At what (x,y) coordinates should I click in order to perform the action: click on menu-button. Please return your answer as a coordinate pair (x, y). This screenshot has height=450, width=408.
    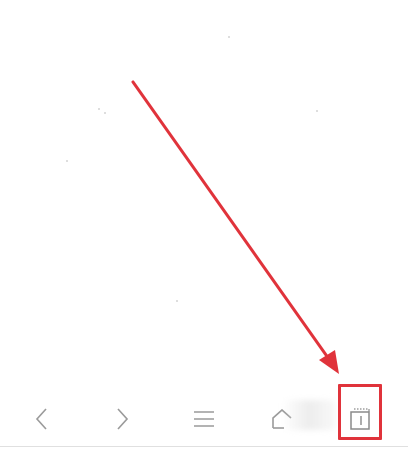
    Looking at the image, I should click on (204, 419).